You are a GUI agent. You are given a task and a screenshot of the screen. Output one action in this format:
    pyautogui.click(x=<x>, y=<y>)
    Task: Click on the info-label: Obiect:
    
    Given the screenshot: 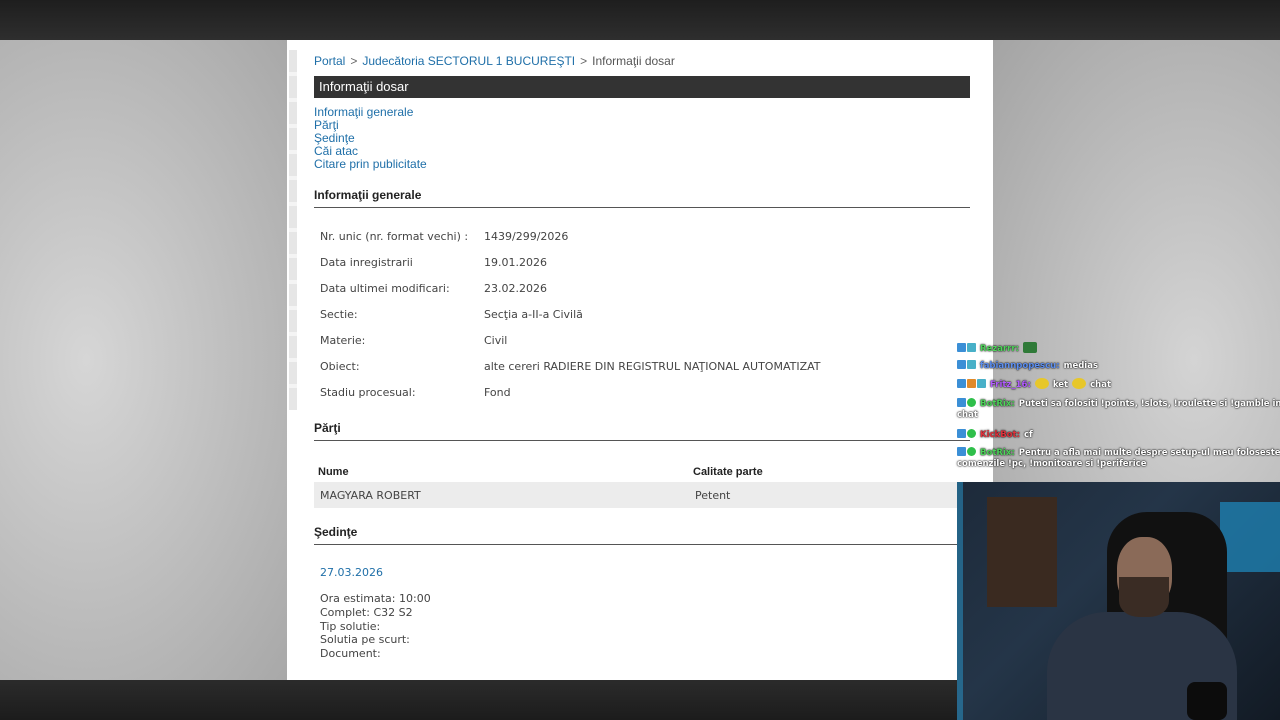 What is the action you would take?
    pyautogui.click(x=340, y=366)
    